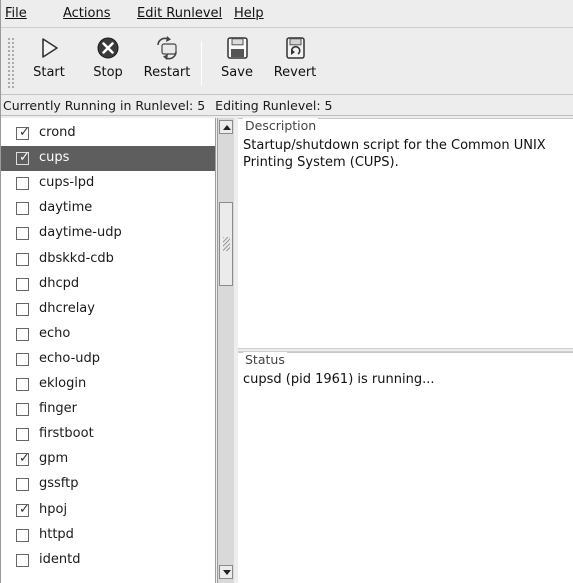 Image resolution: width=573 pixels, height=583 pixels. Describe the element at coordinates (108, 484) in the screenshot. I see `service-row: gssftp` at that location.